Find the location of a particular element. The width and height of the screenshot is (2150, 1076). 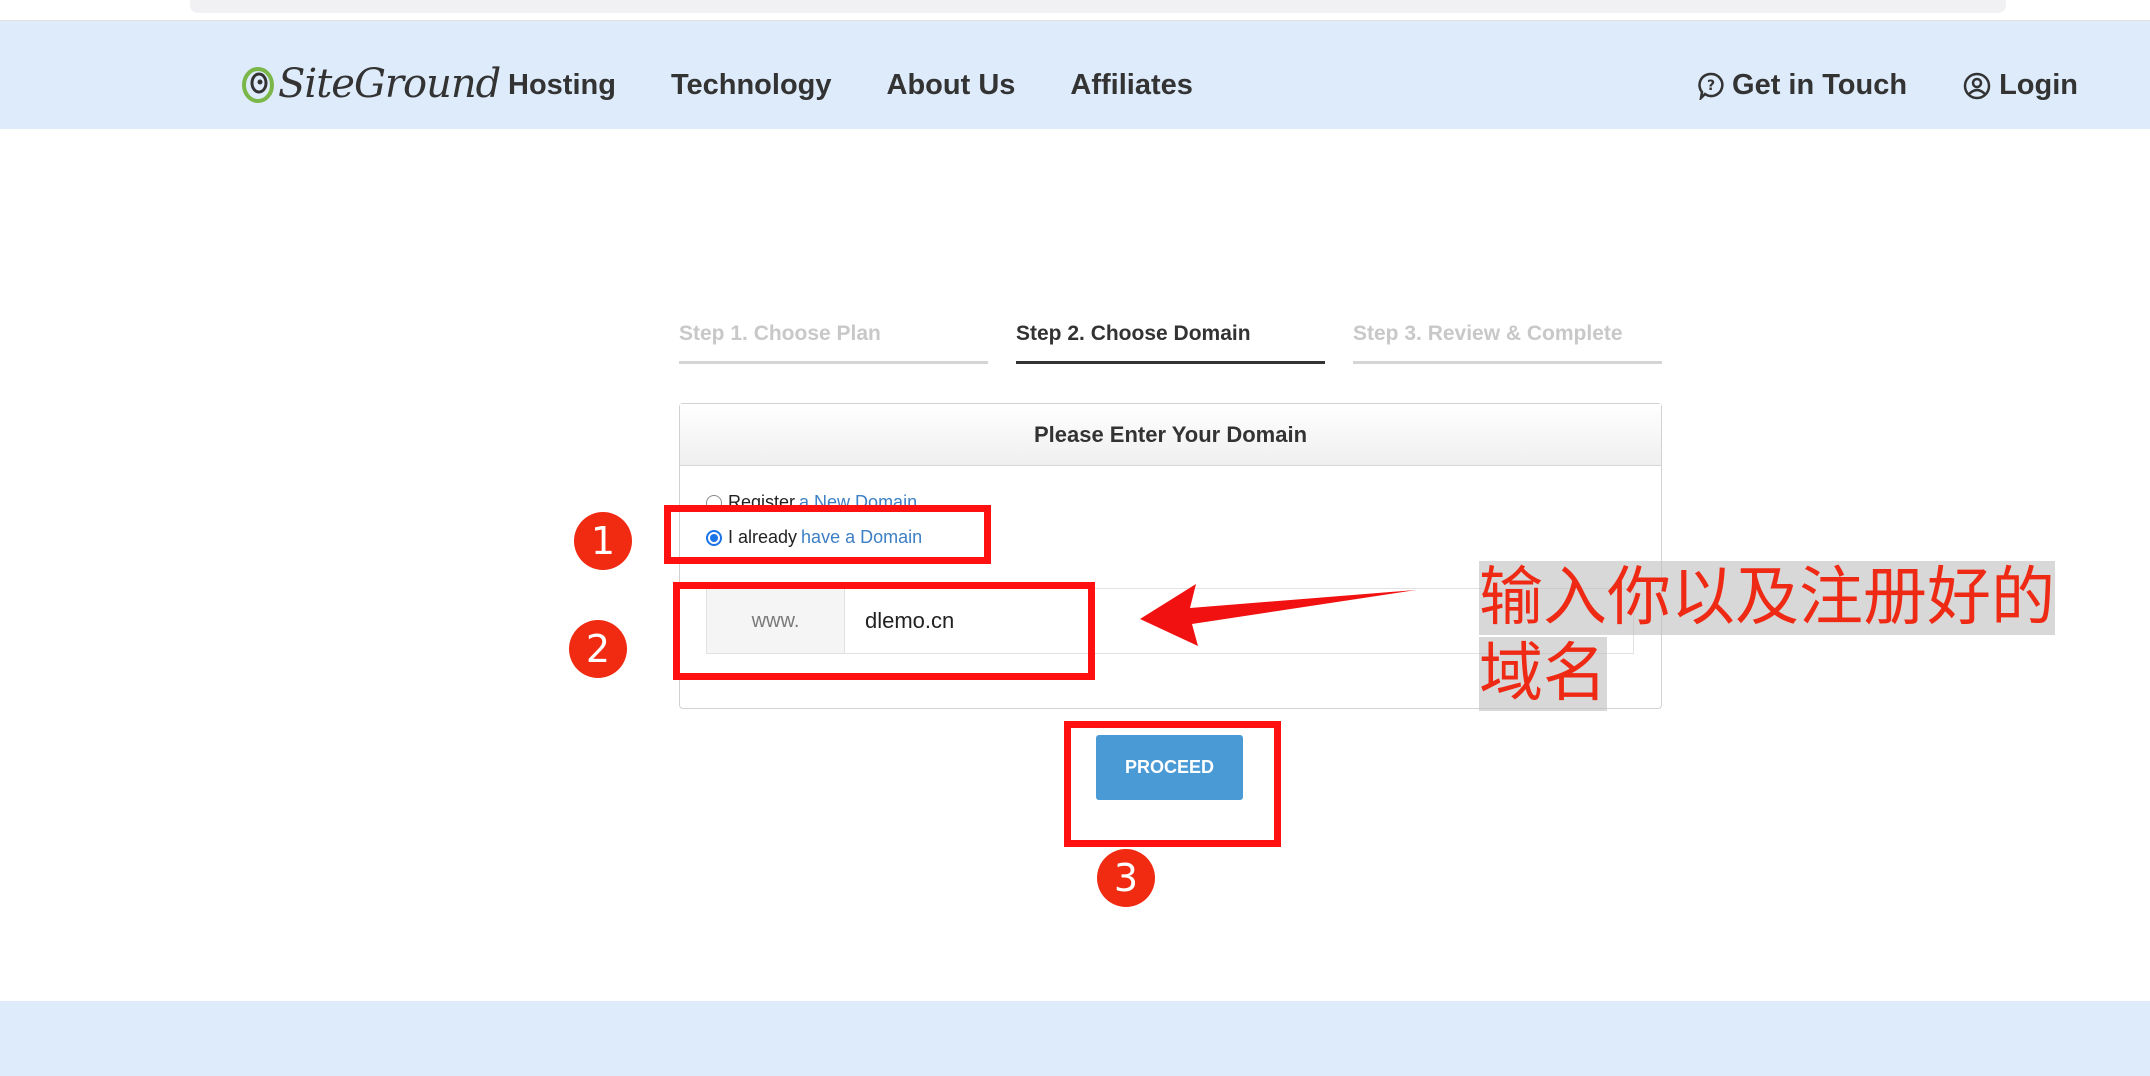

annotation-note-line1: 输入你以及注册好的 is located at coordinates (1767, 598).